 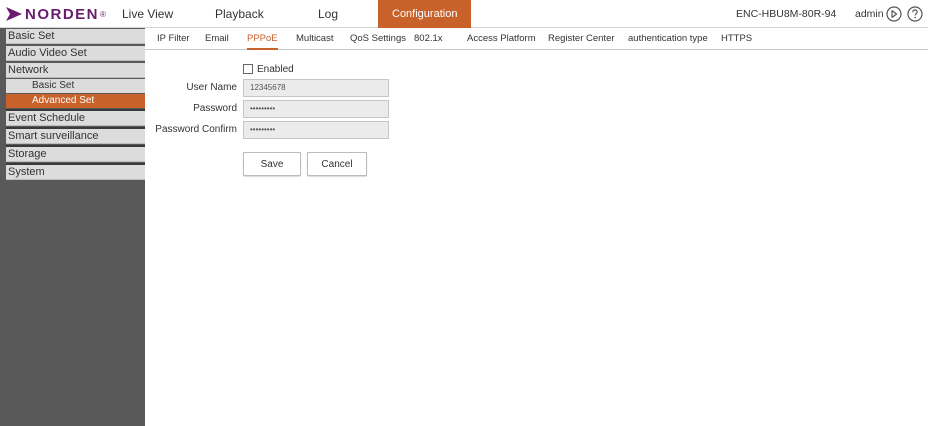 I want to click on cancel-button: Cancel, so click(x=337, y=164).